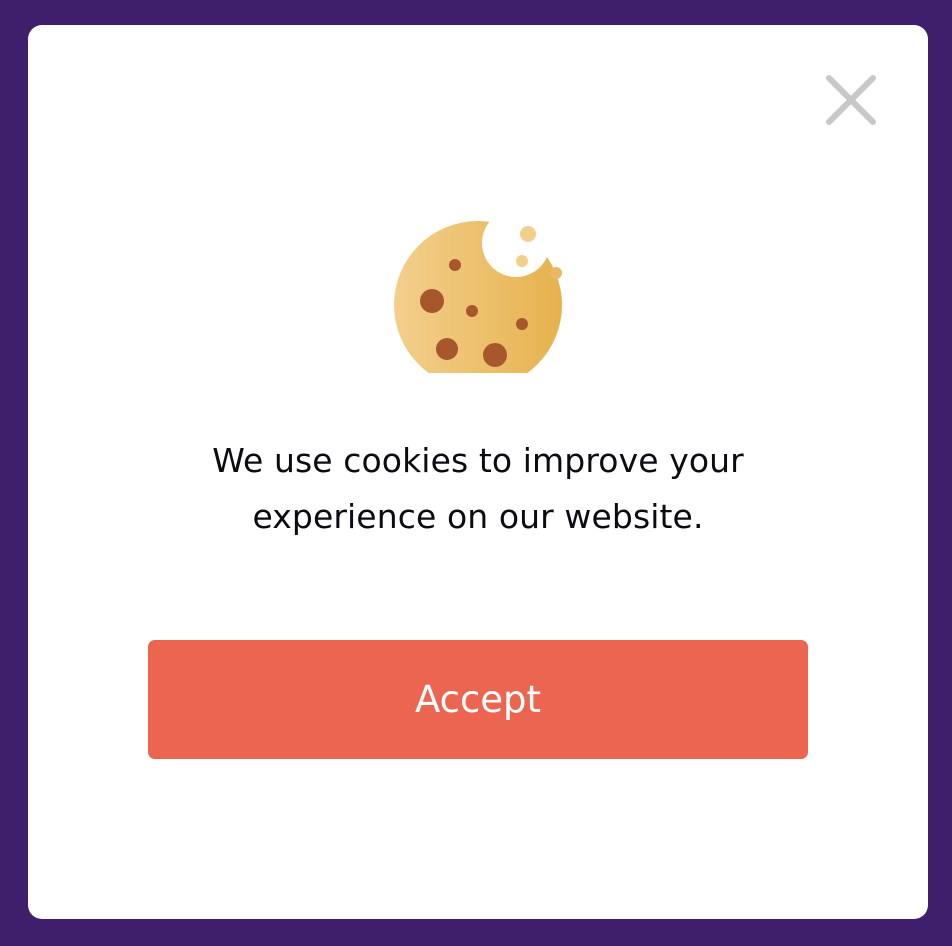 The height and width of the screenshot is (946, 952). I want to click on accept-button: Accept, so click(478, 699).